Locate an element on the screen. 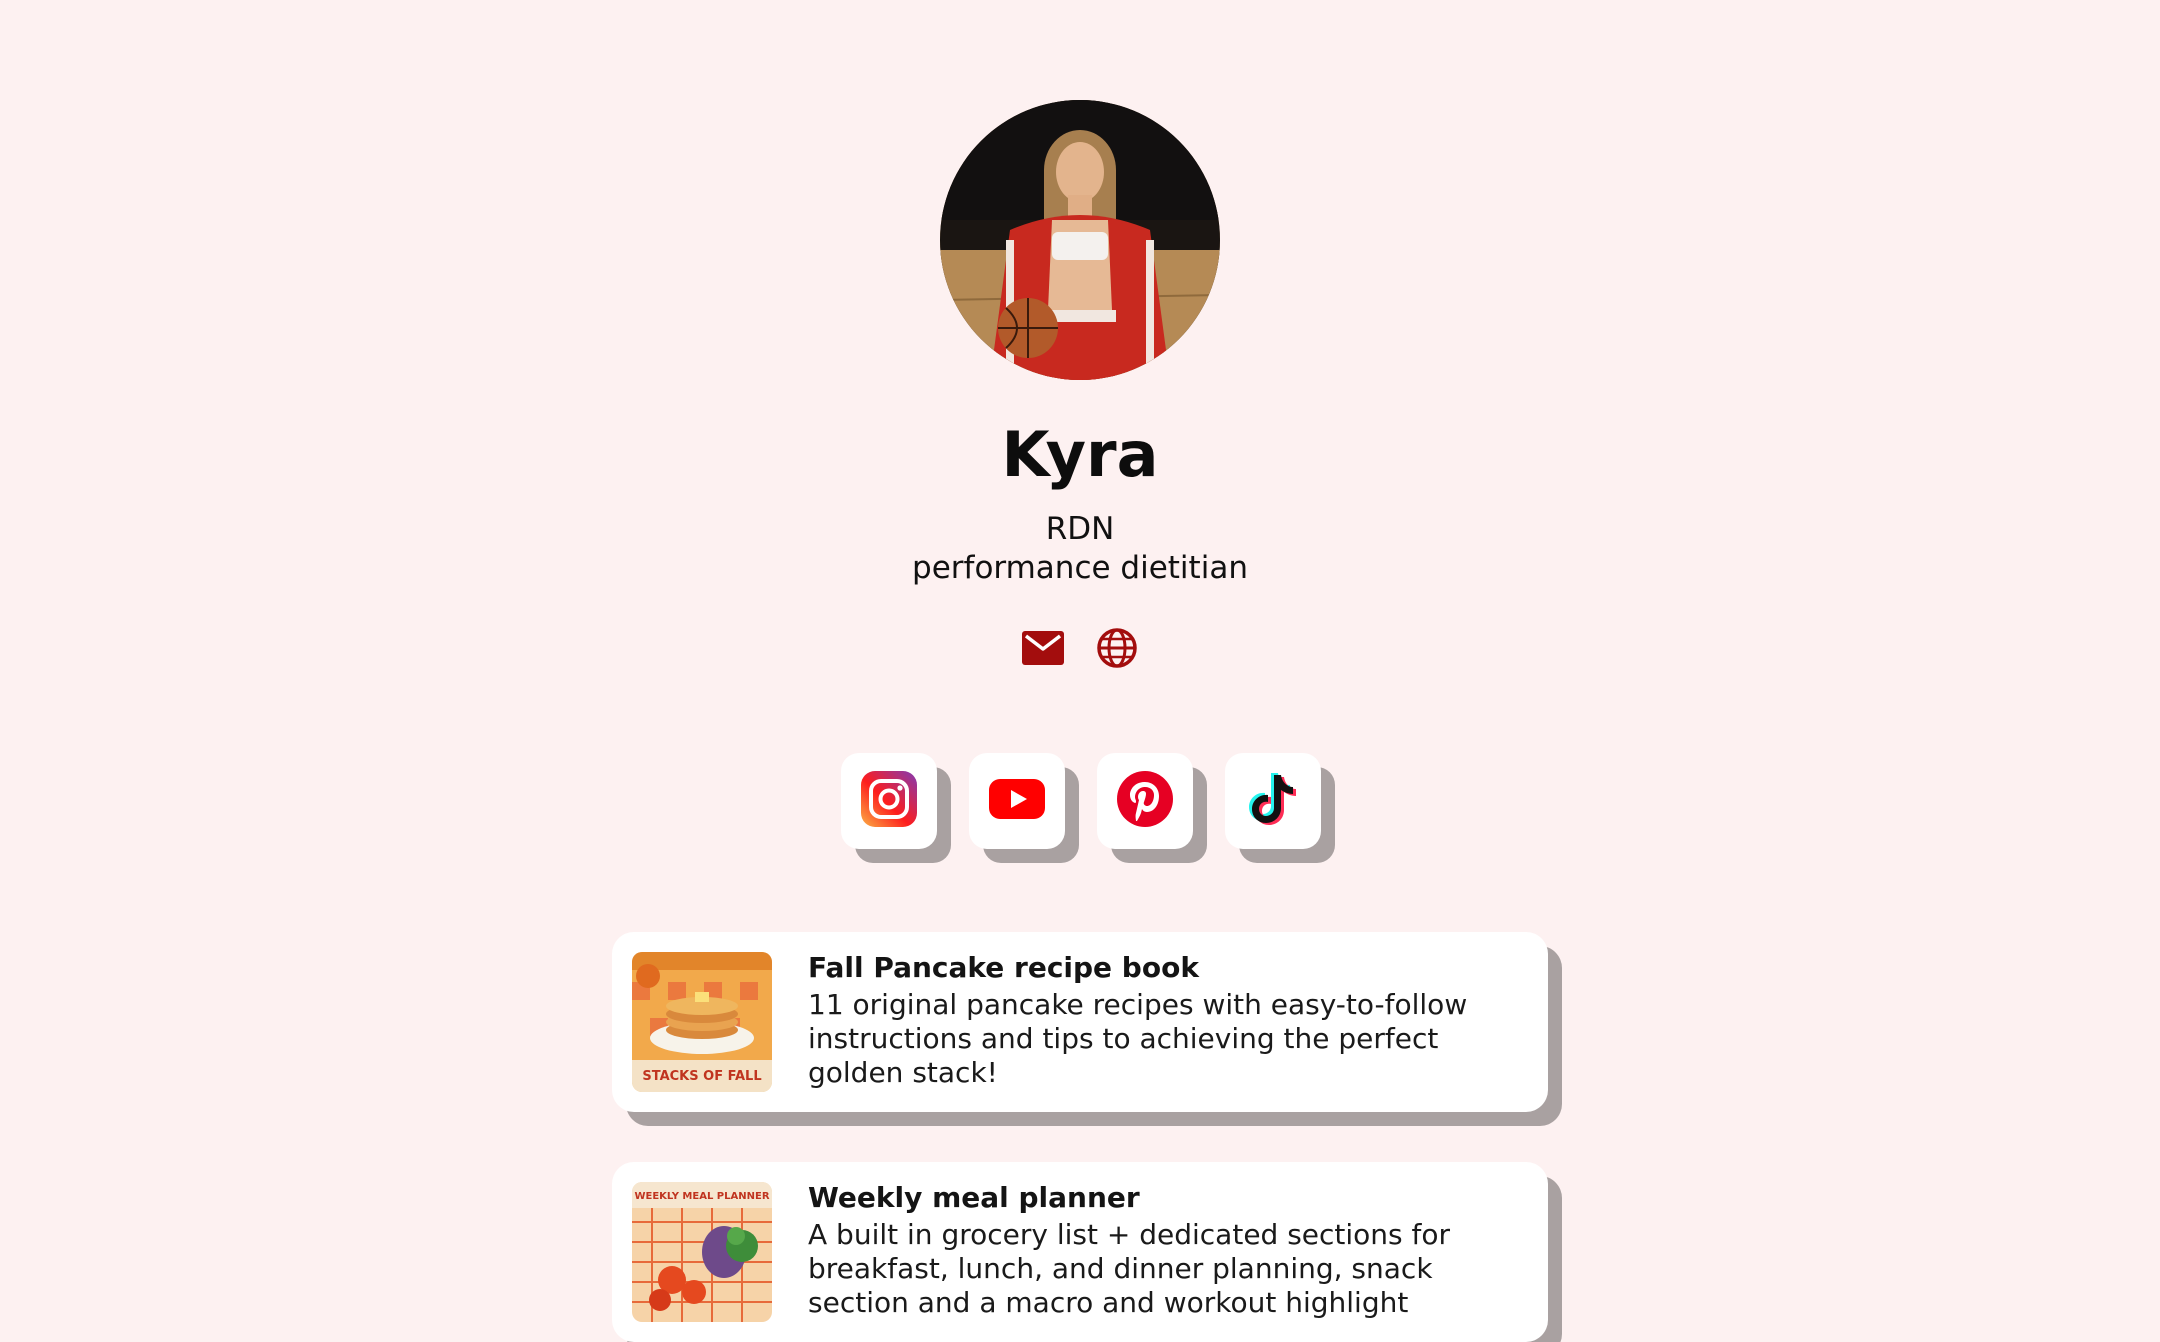 The width and height of the screenshot is (2160, 1342). bio-line: RDN is located at coordinates (1080, 529).